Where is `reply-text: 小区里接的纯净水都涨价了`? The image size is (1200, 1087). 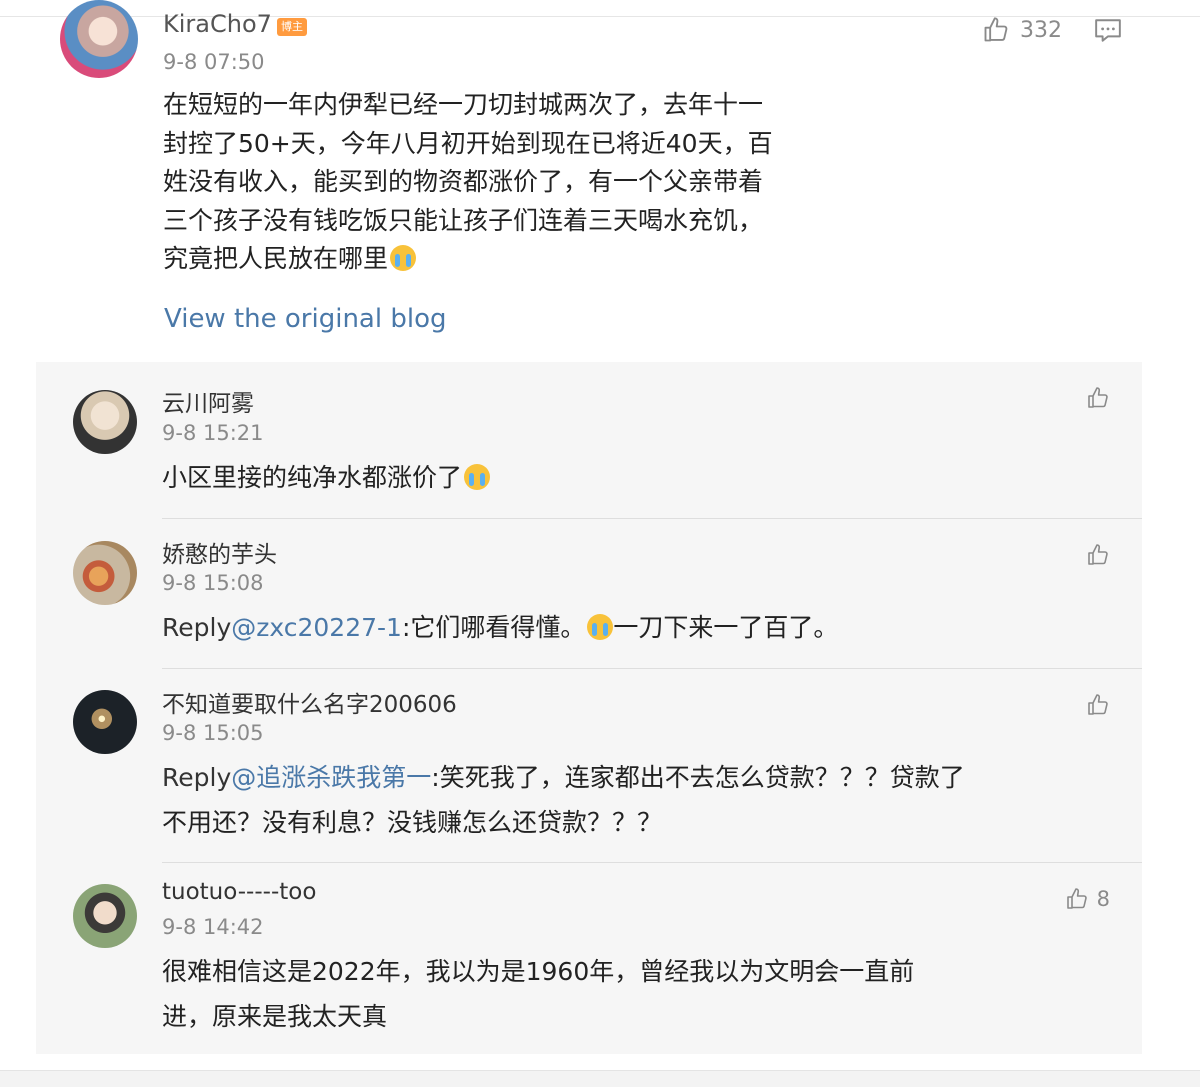
reply-text: 小区里接的纯净水都涨价了 is located at coordinates (637, 477).